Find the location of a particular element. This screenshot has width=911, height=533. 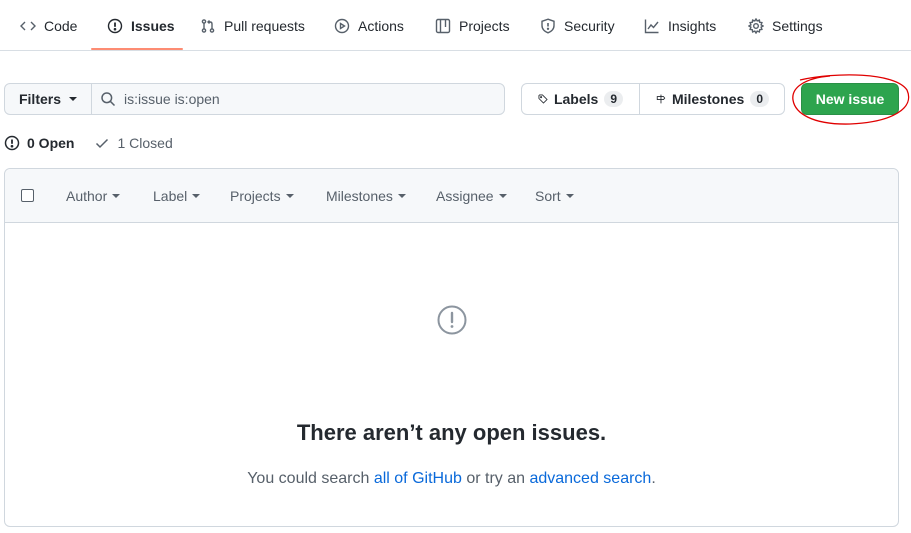

select-all-checkbox is located at coordinates (27, 195).